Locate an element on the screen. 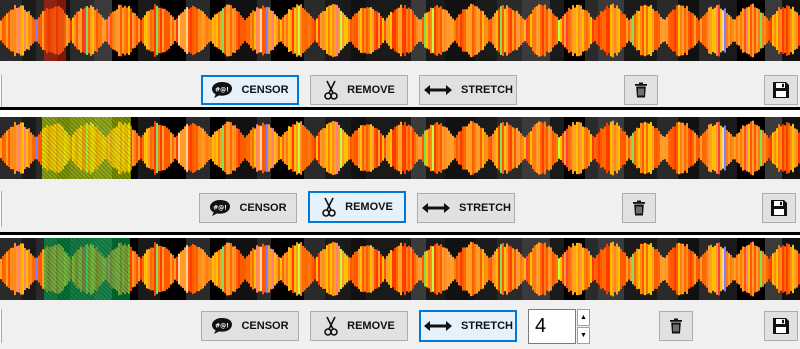  floppy-disk-icon is located at coordinates (779, 208).